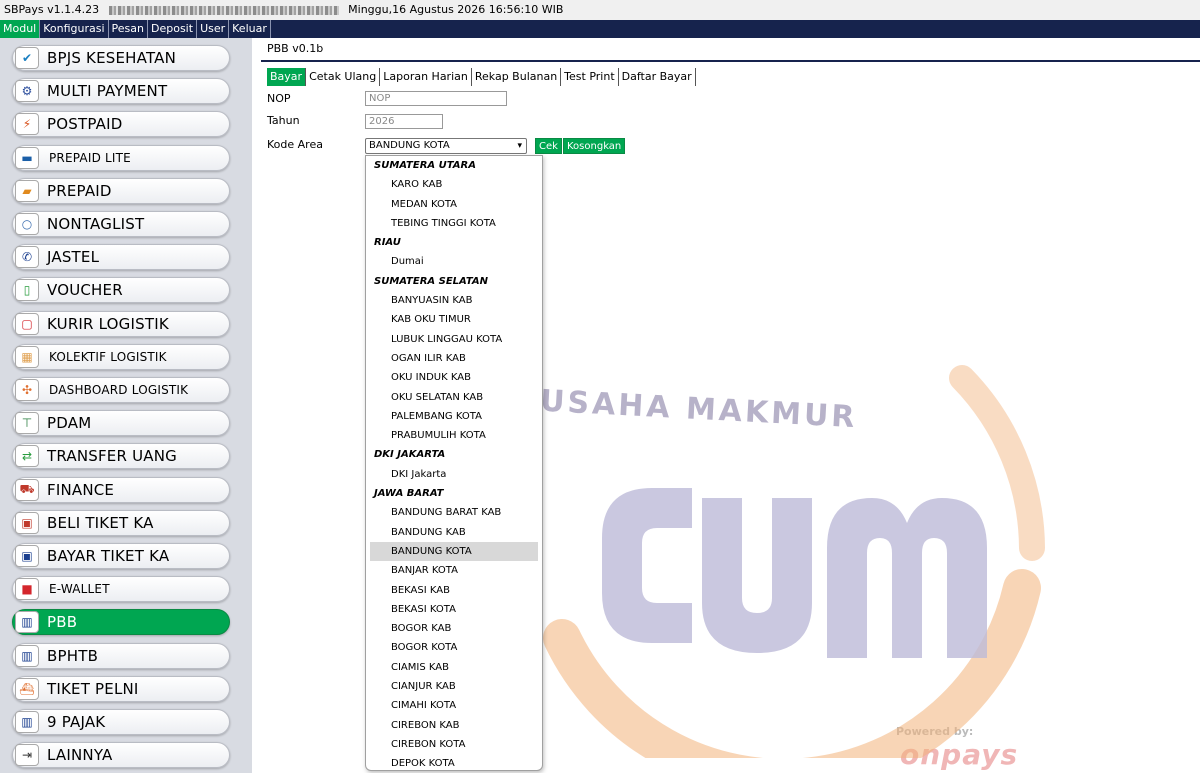 This screenshot has width=1200, height=773. Describe the element at coordinates (27, 589) in the screenshot. I see `ewallet-icon: ■` at that location.